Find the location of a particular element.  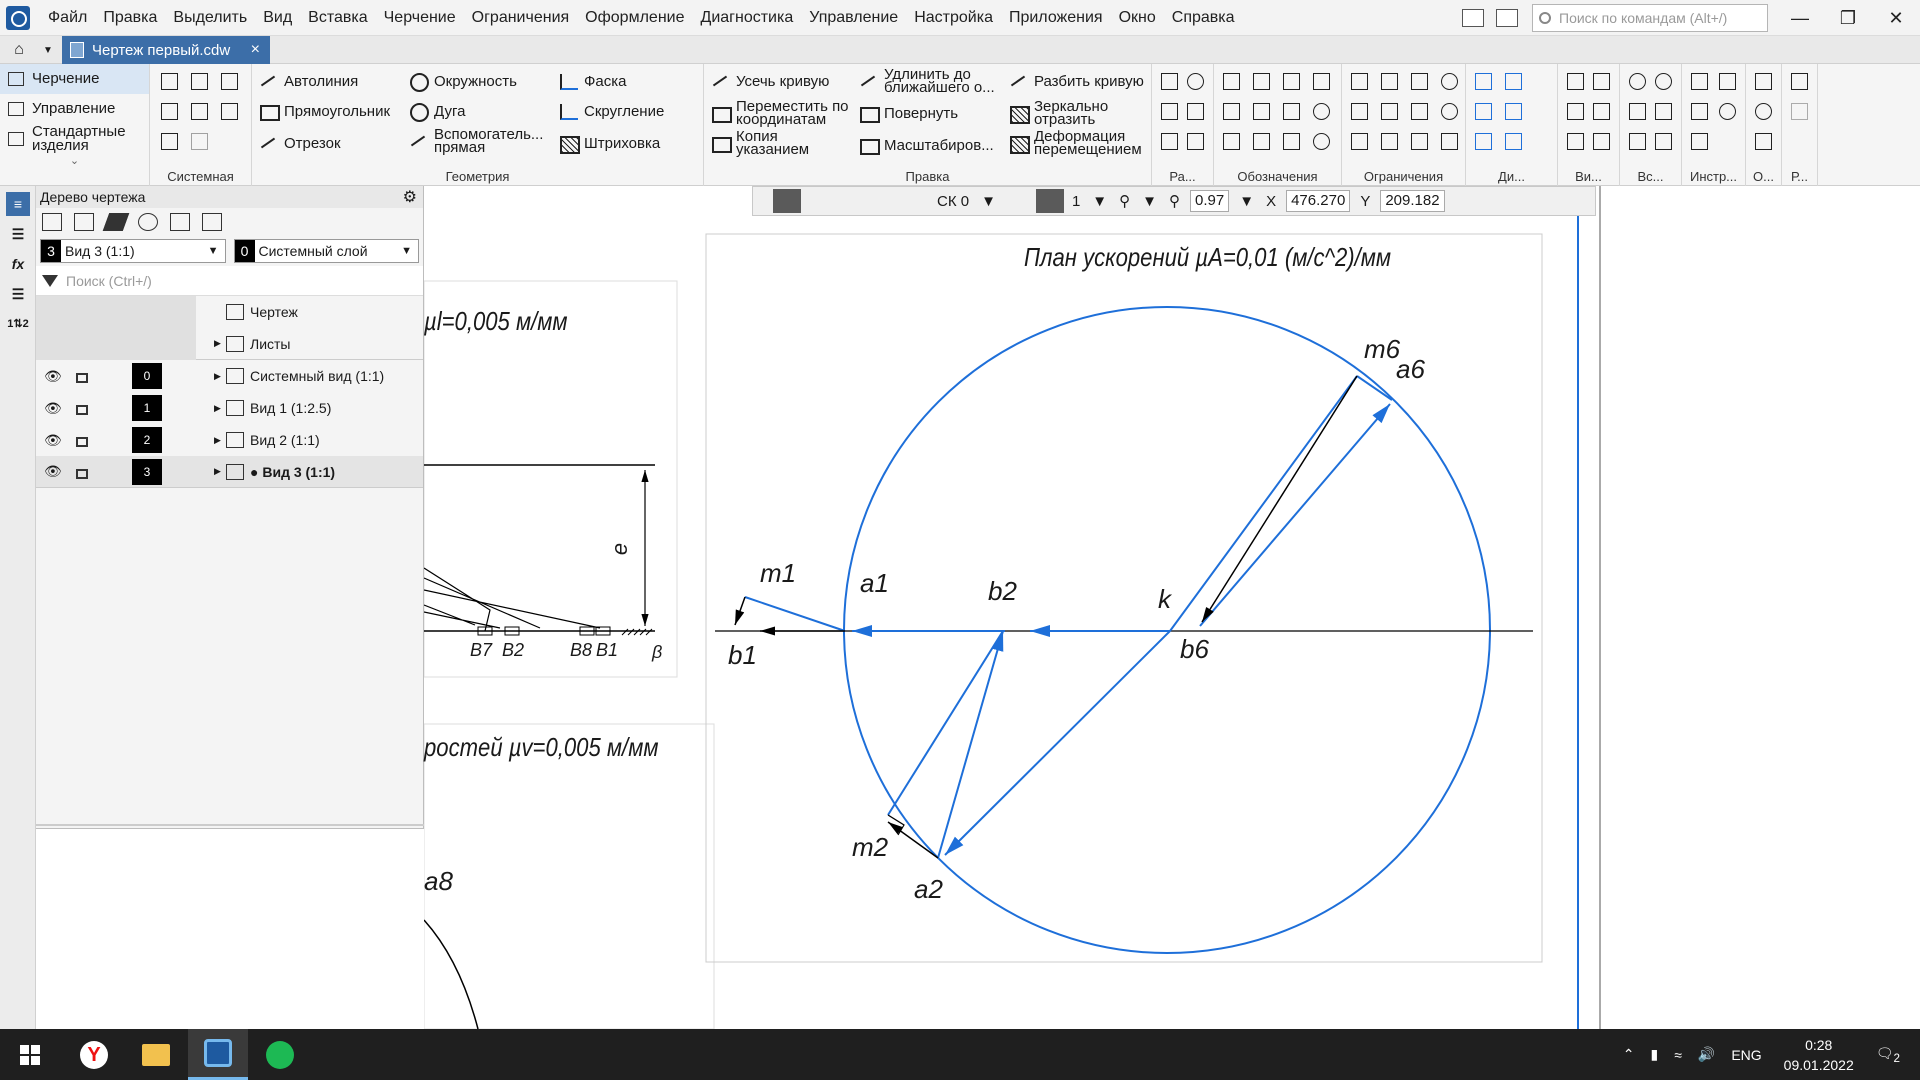

local-snap-icon is located at coordinates (883, 201).